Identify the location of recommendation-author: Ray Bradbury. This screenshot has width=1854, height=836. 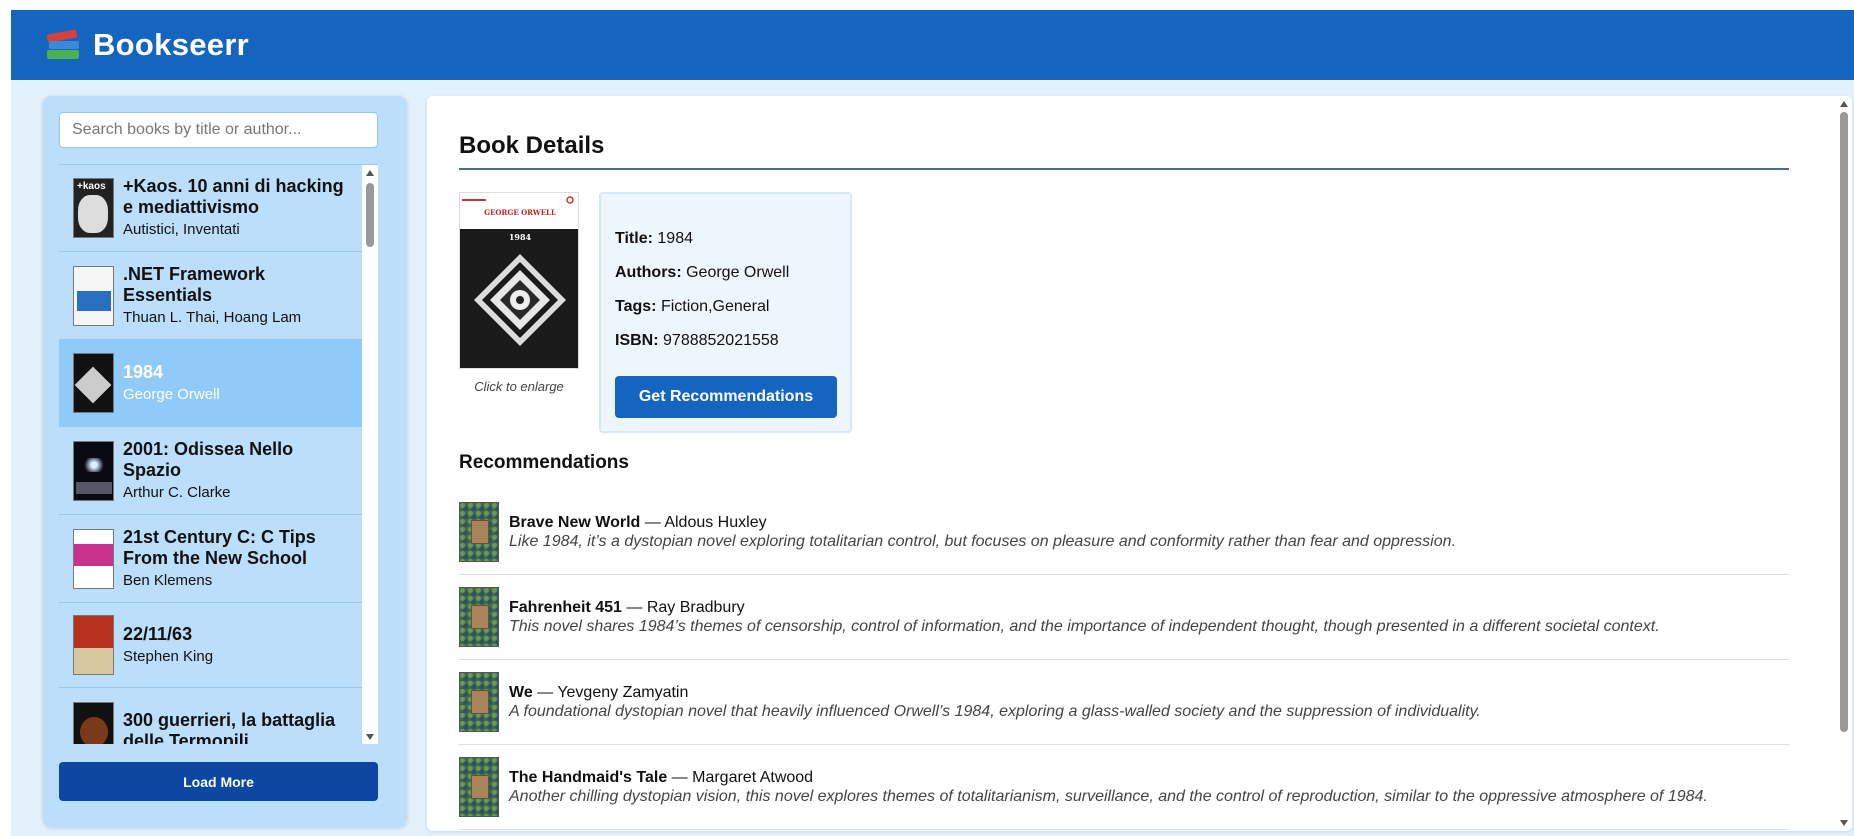
(695, 607).